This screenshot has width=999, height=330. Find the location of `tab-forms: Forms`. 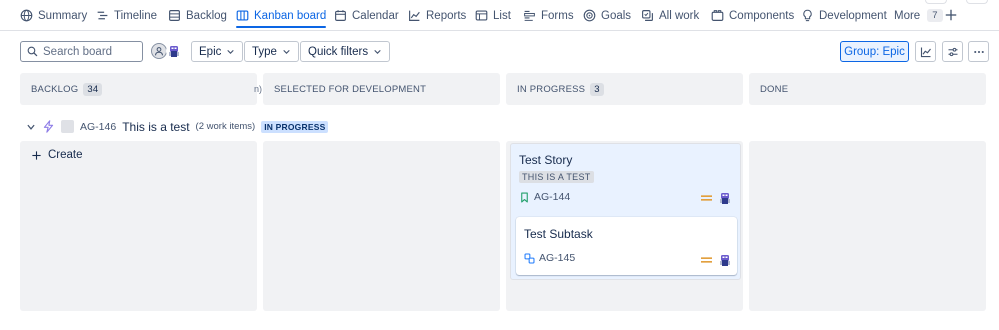

tab-forms: Forms is located at coordinates (548, 15).